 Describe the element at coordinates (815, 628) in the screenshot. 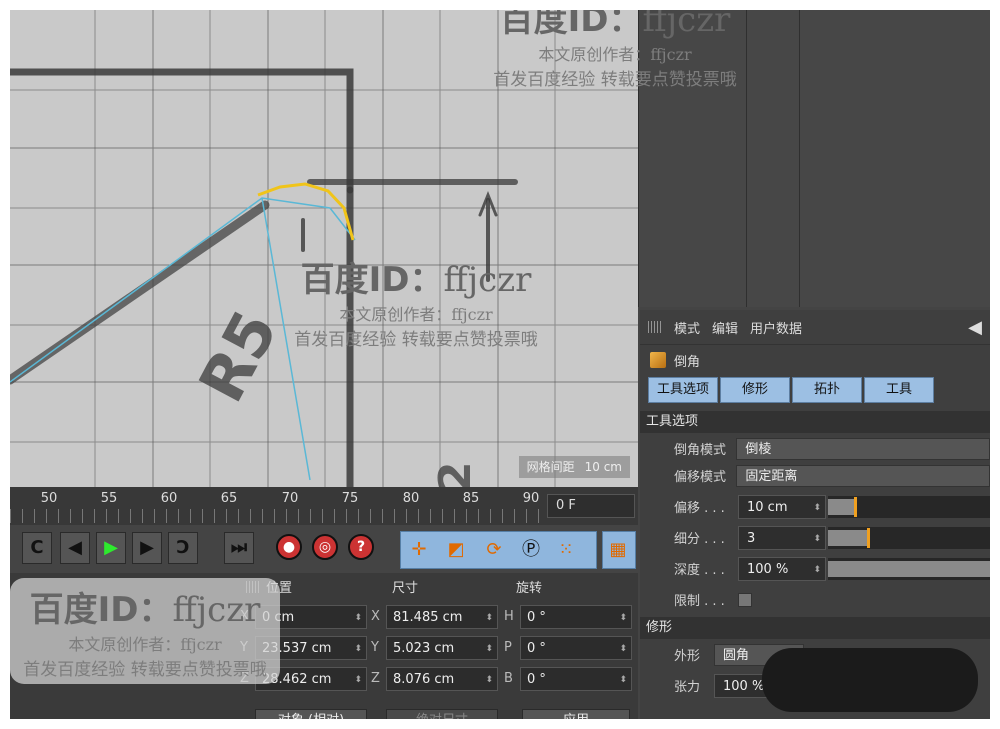

I see `section-shaping: 修形` at that location.